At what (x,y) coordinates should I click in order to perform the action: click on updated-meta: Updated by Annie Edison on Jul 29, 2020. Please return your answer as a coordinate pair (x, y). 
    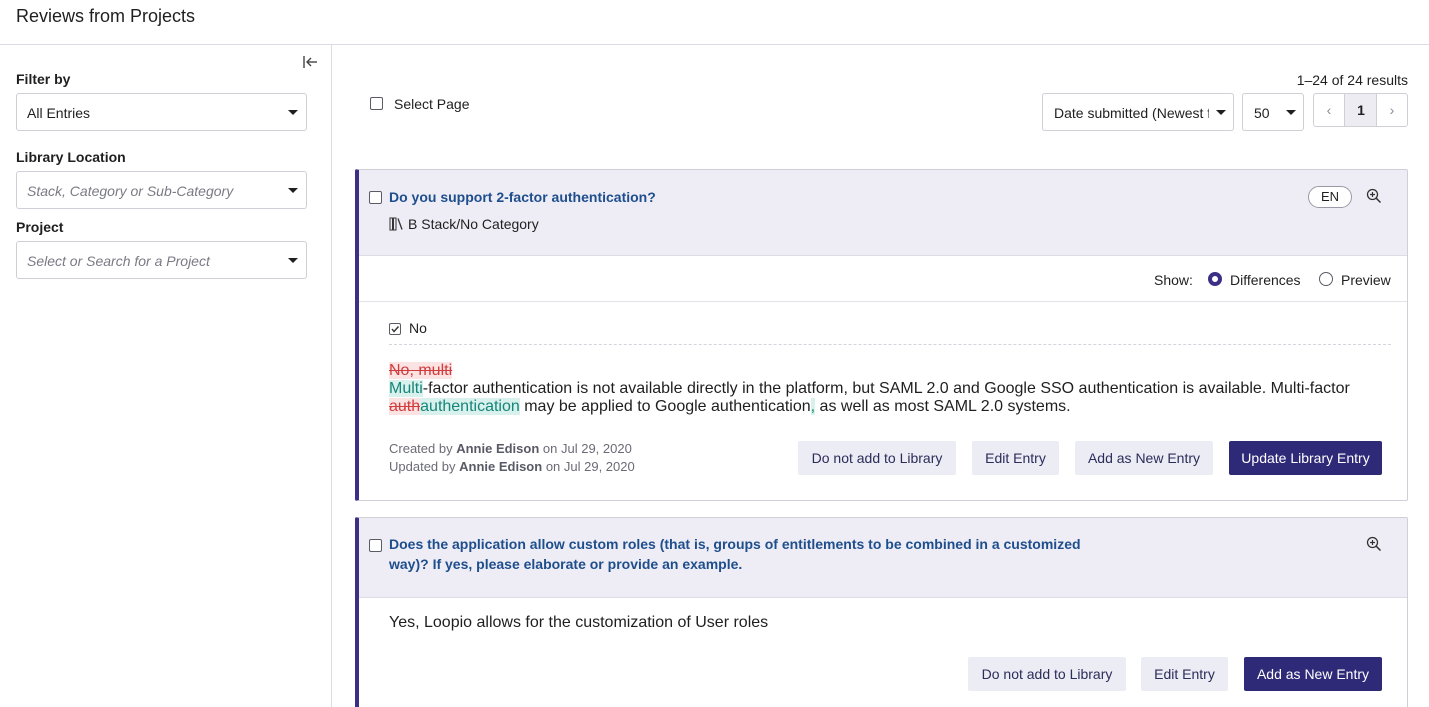
    Looking at the image, I should click on (512, 467).